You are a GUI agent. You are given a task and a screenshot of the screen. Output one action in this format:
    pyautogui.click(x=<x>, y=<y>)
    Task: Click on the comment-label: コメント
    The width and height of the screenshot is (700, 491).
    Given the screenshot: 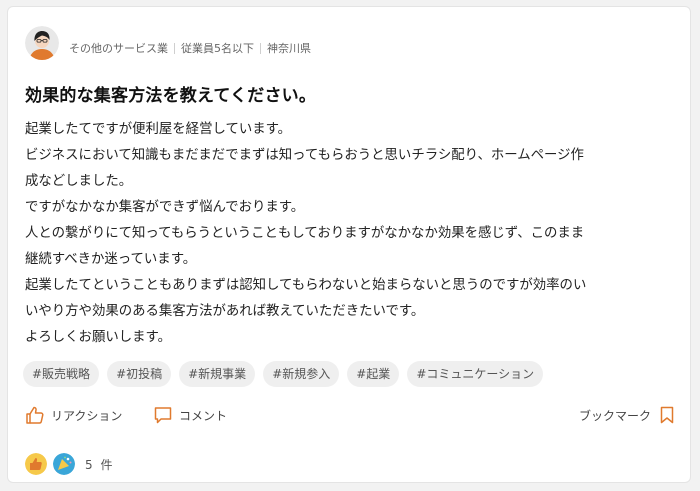 What is the action you would take?
    pyautogui.click(x=203, y=415)
    